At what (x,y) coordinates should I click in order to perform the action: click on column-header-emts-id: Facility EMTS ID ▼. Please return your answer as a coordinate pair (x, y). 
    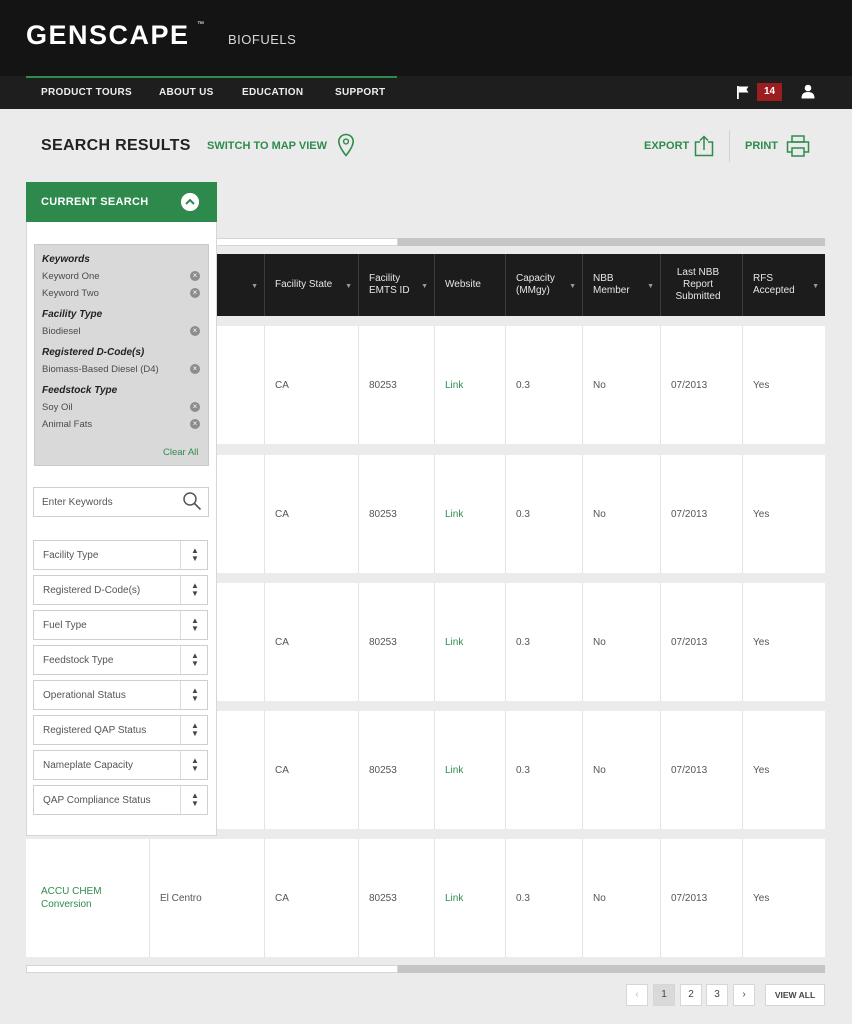
    Looking at the image, I should click on (396, 285).